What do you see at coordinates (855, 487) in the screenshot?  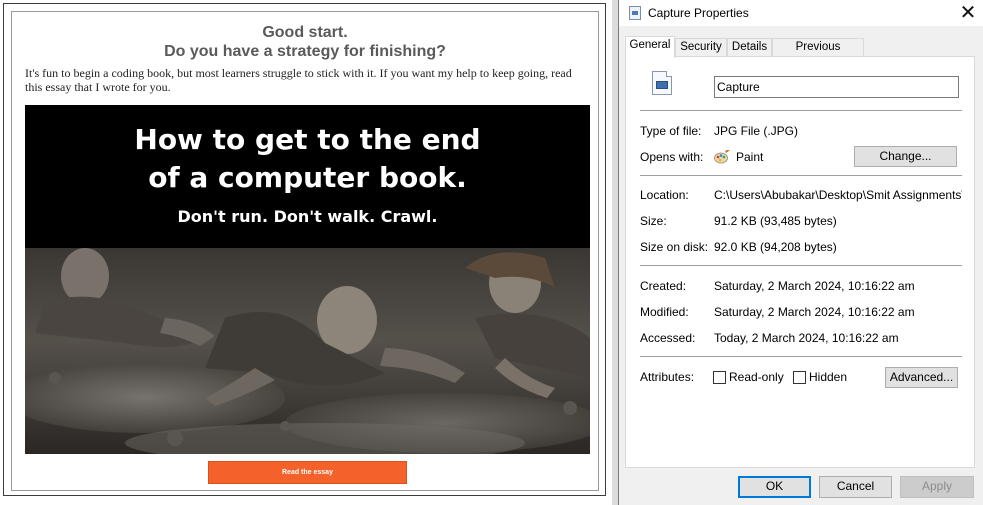 I see `cancel-button: Cancel` at bounding box center [855, 487].